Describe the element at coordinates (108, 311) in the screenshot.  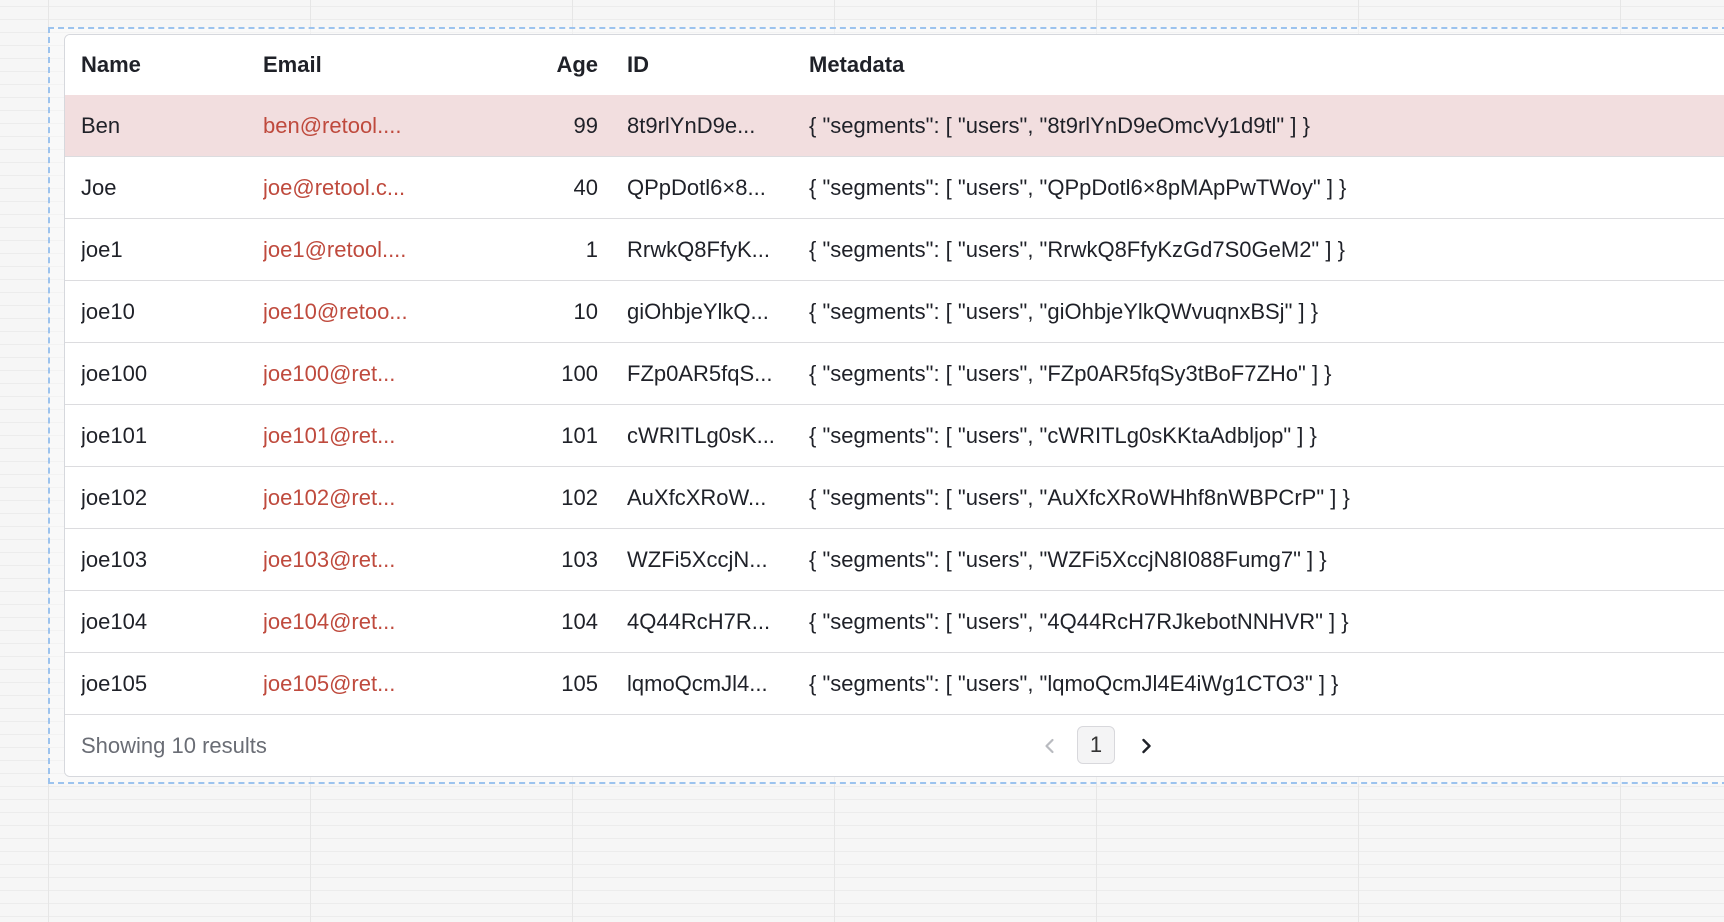
I see `cell-name: joe10` at that location.